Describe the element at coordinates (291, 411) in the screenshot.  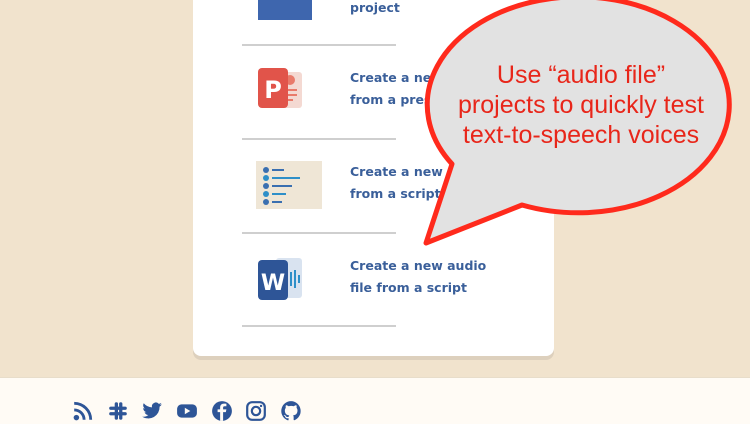
I see `github-icon` at that location.